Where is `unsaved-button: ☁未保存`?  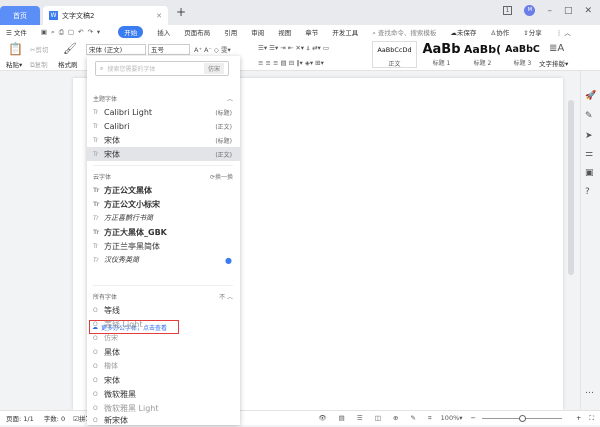 unsaved-button: ☁未保存 is located at coordinates (463, 32).